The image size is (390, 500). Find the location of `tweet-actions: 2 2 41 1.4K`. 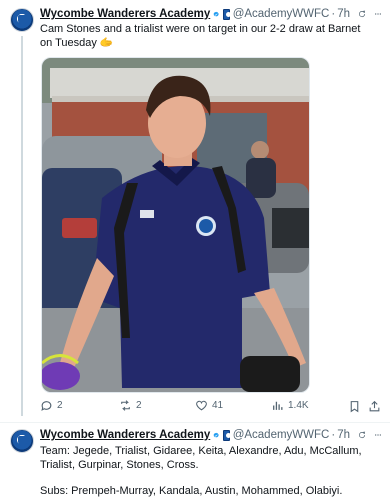

tweet-actions: 2 2 41 1.4K is located at coordinates (211, 407).